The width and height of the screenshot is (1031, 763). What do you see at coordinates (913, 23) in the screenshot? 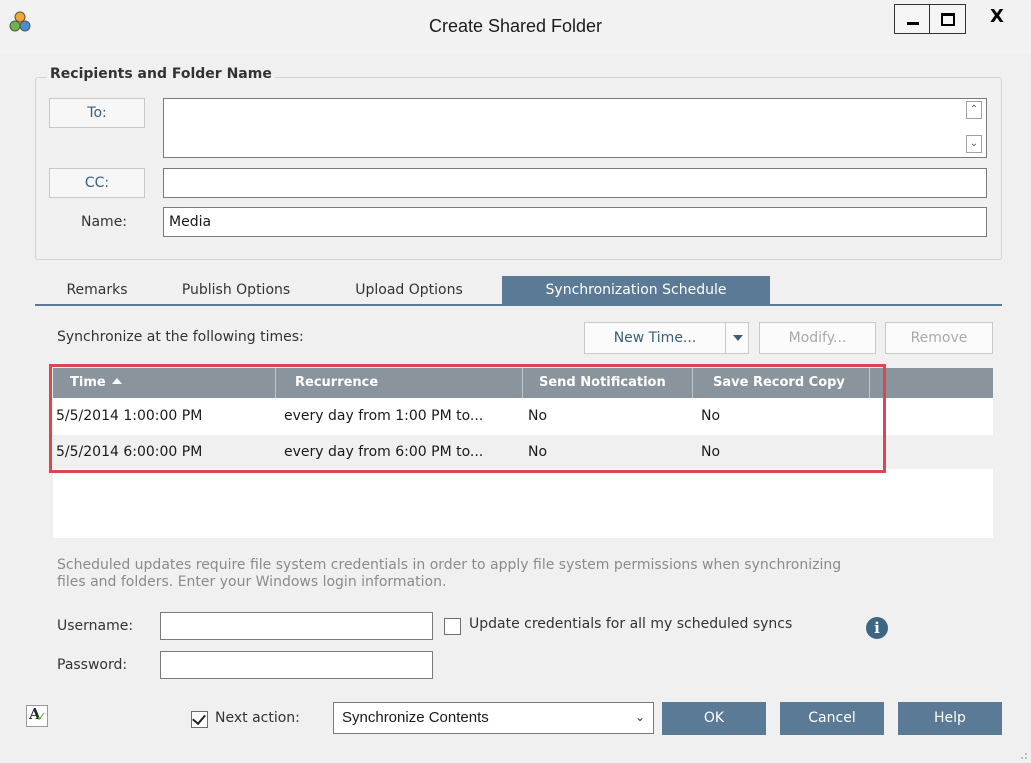
I see `minimize-icon` at bounding box center [913, 23].